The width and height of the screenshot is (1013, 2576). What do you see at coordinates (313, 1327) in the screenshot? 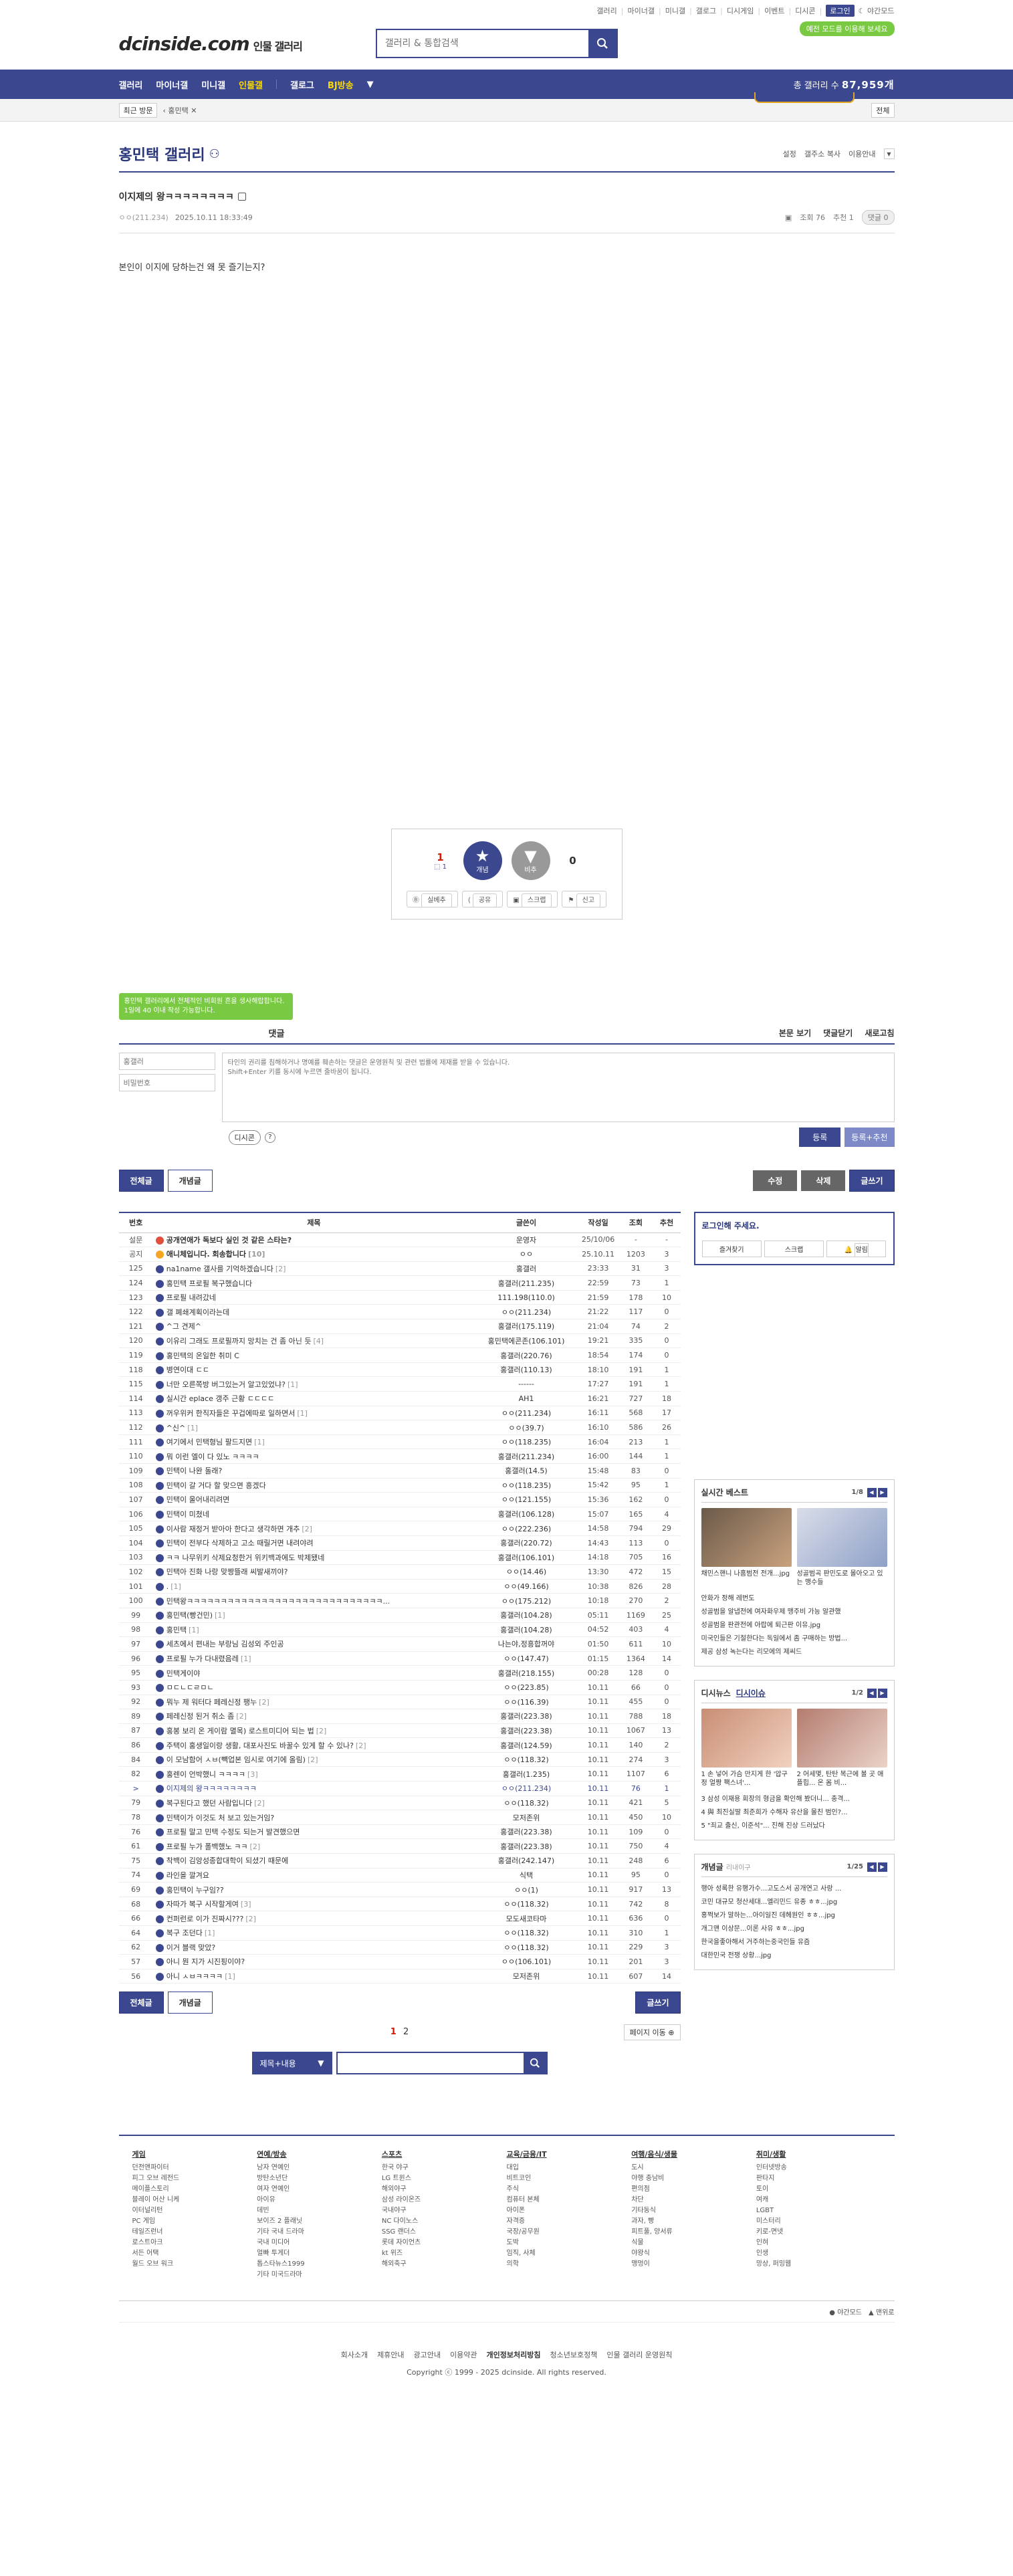
I see `row-title: ^그 견제^` at bounding box center [313, 1327].